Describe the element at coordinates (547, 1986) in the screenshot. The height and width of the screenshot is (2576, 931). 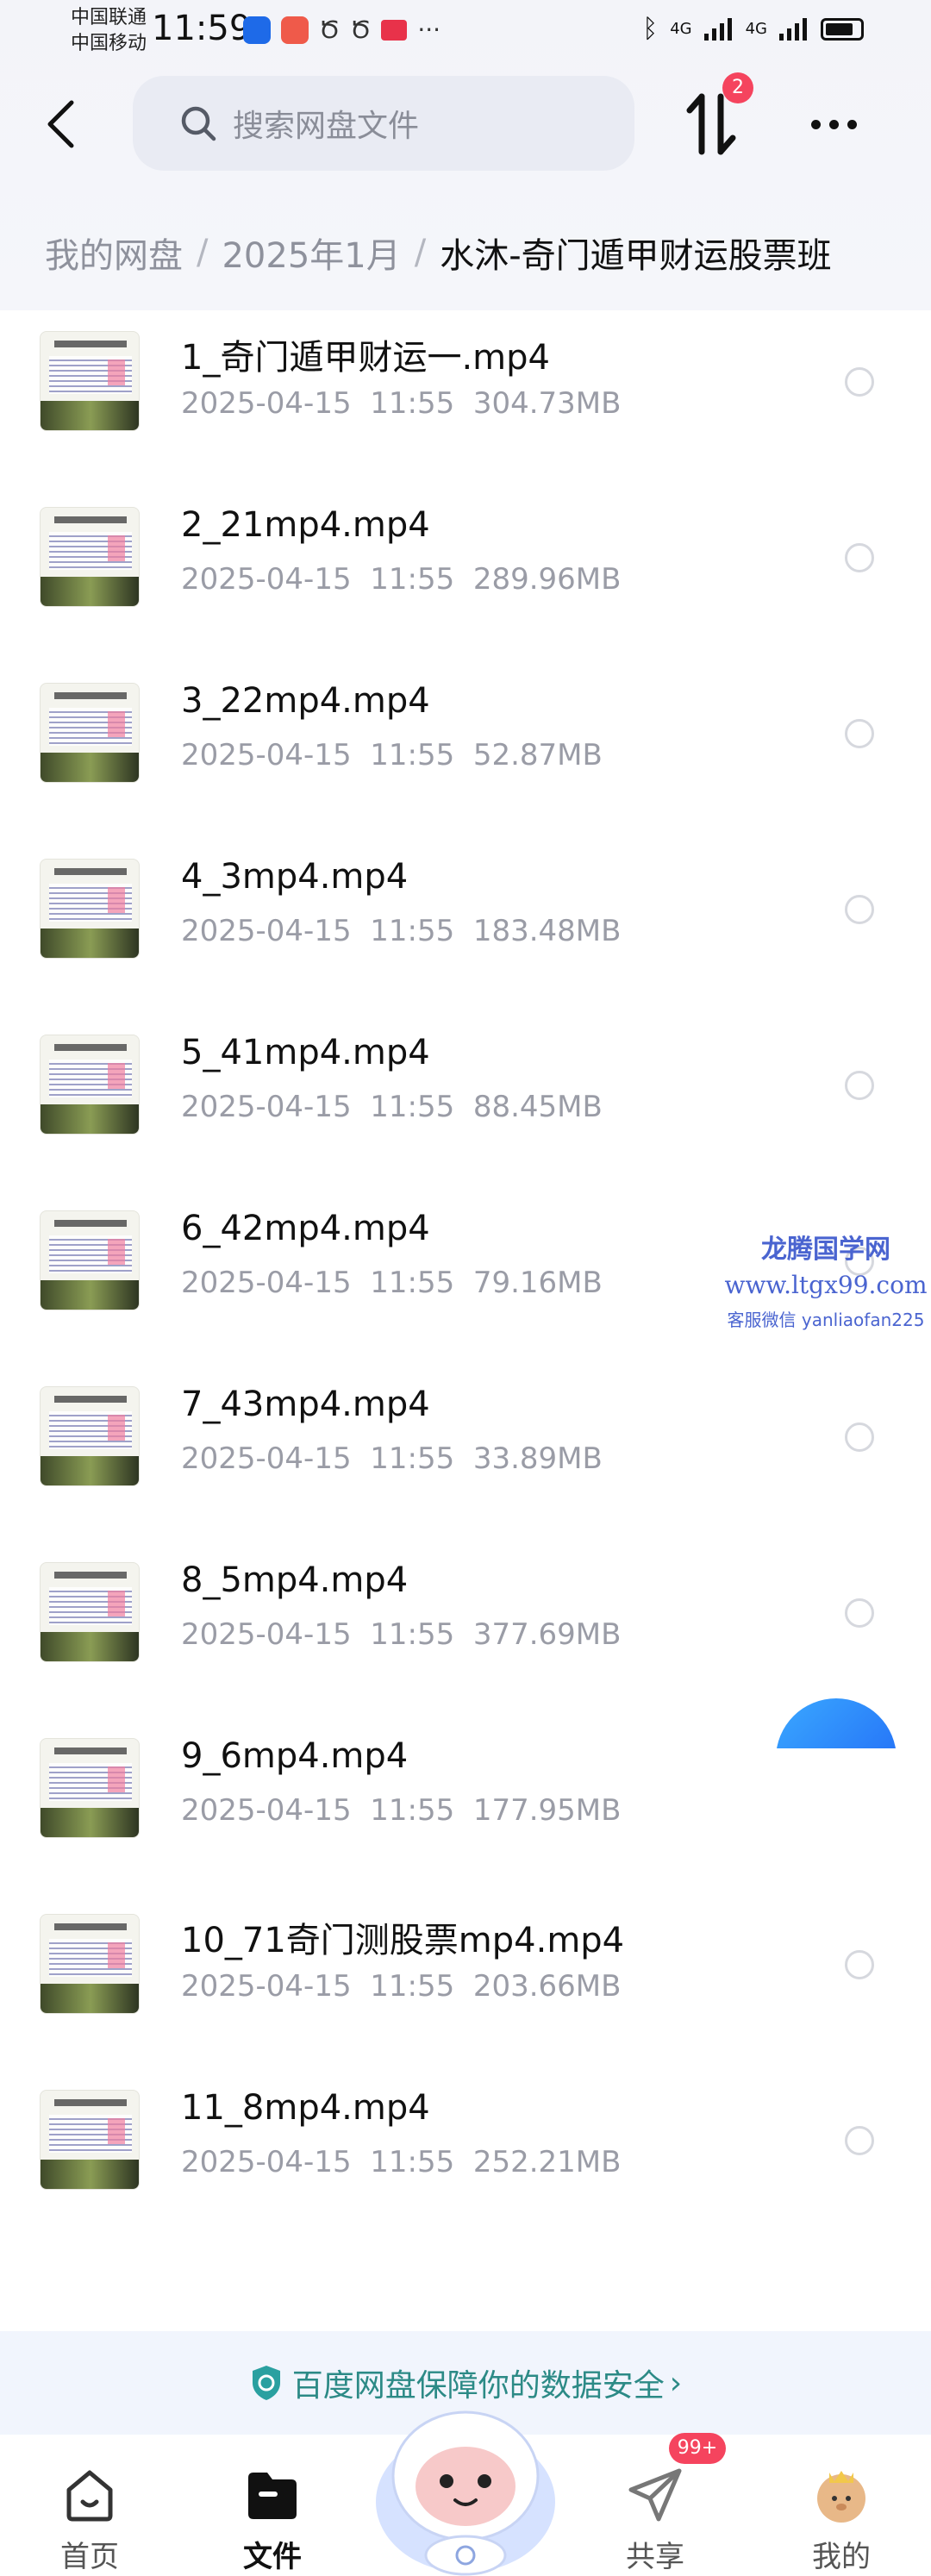
I see `file-size: 203.66MB` at that location.